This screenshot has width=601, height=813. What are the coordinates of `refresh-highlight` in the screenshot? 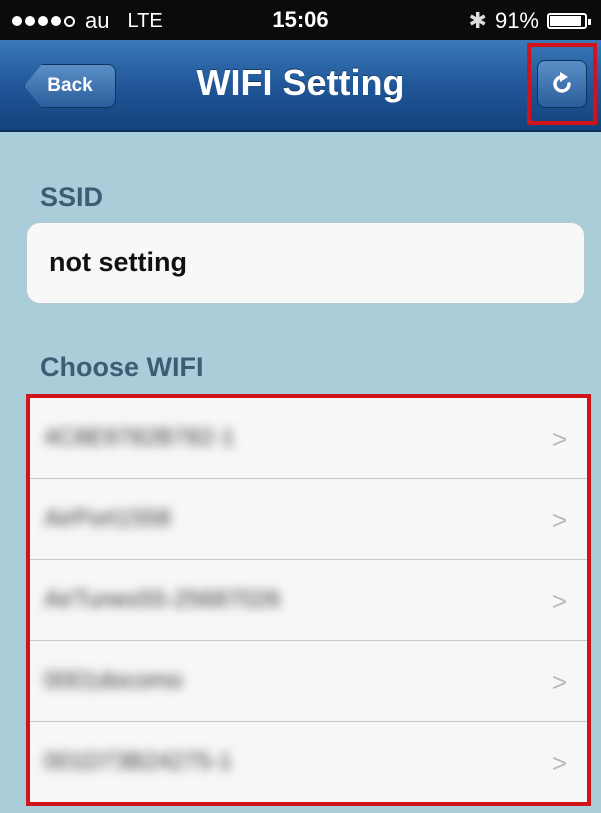 It's located at (562, 84).